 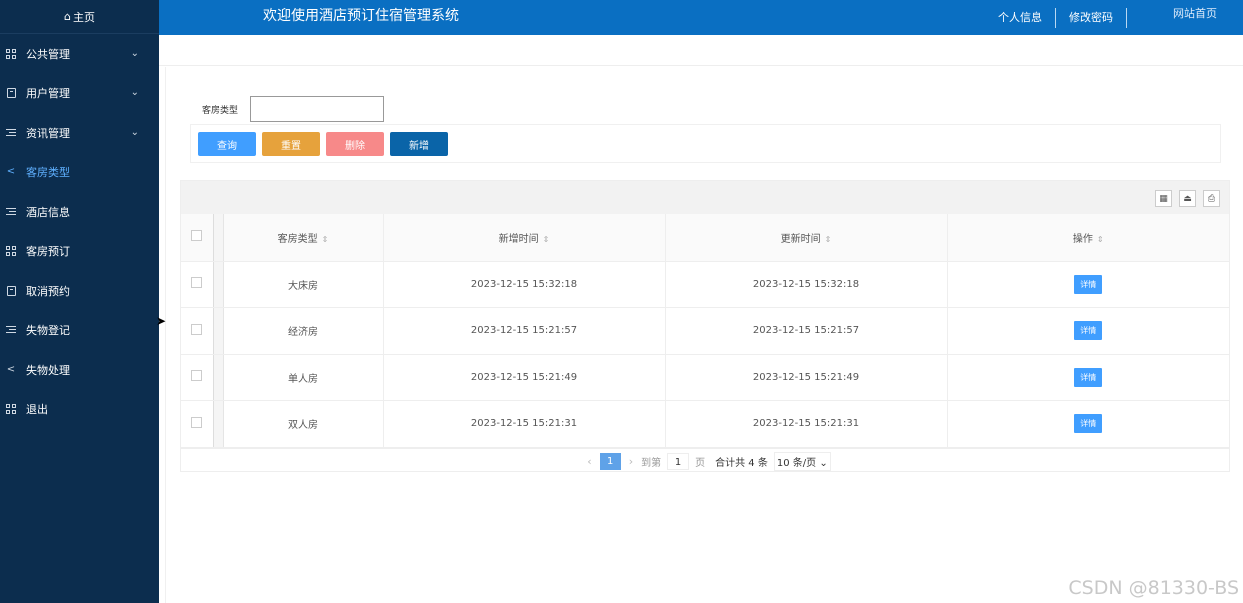 I want to click on site-home-link: 网站首页, so click(x=1185, y=14).